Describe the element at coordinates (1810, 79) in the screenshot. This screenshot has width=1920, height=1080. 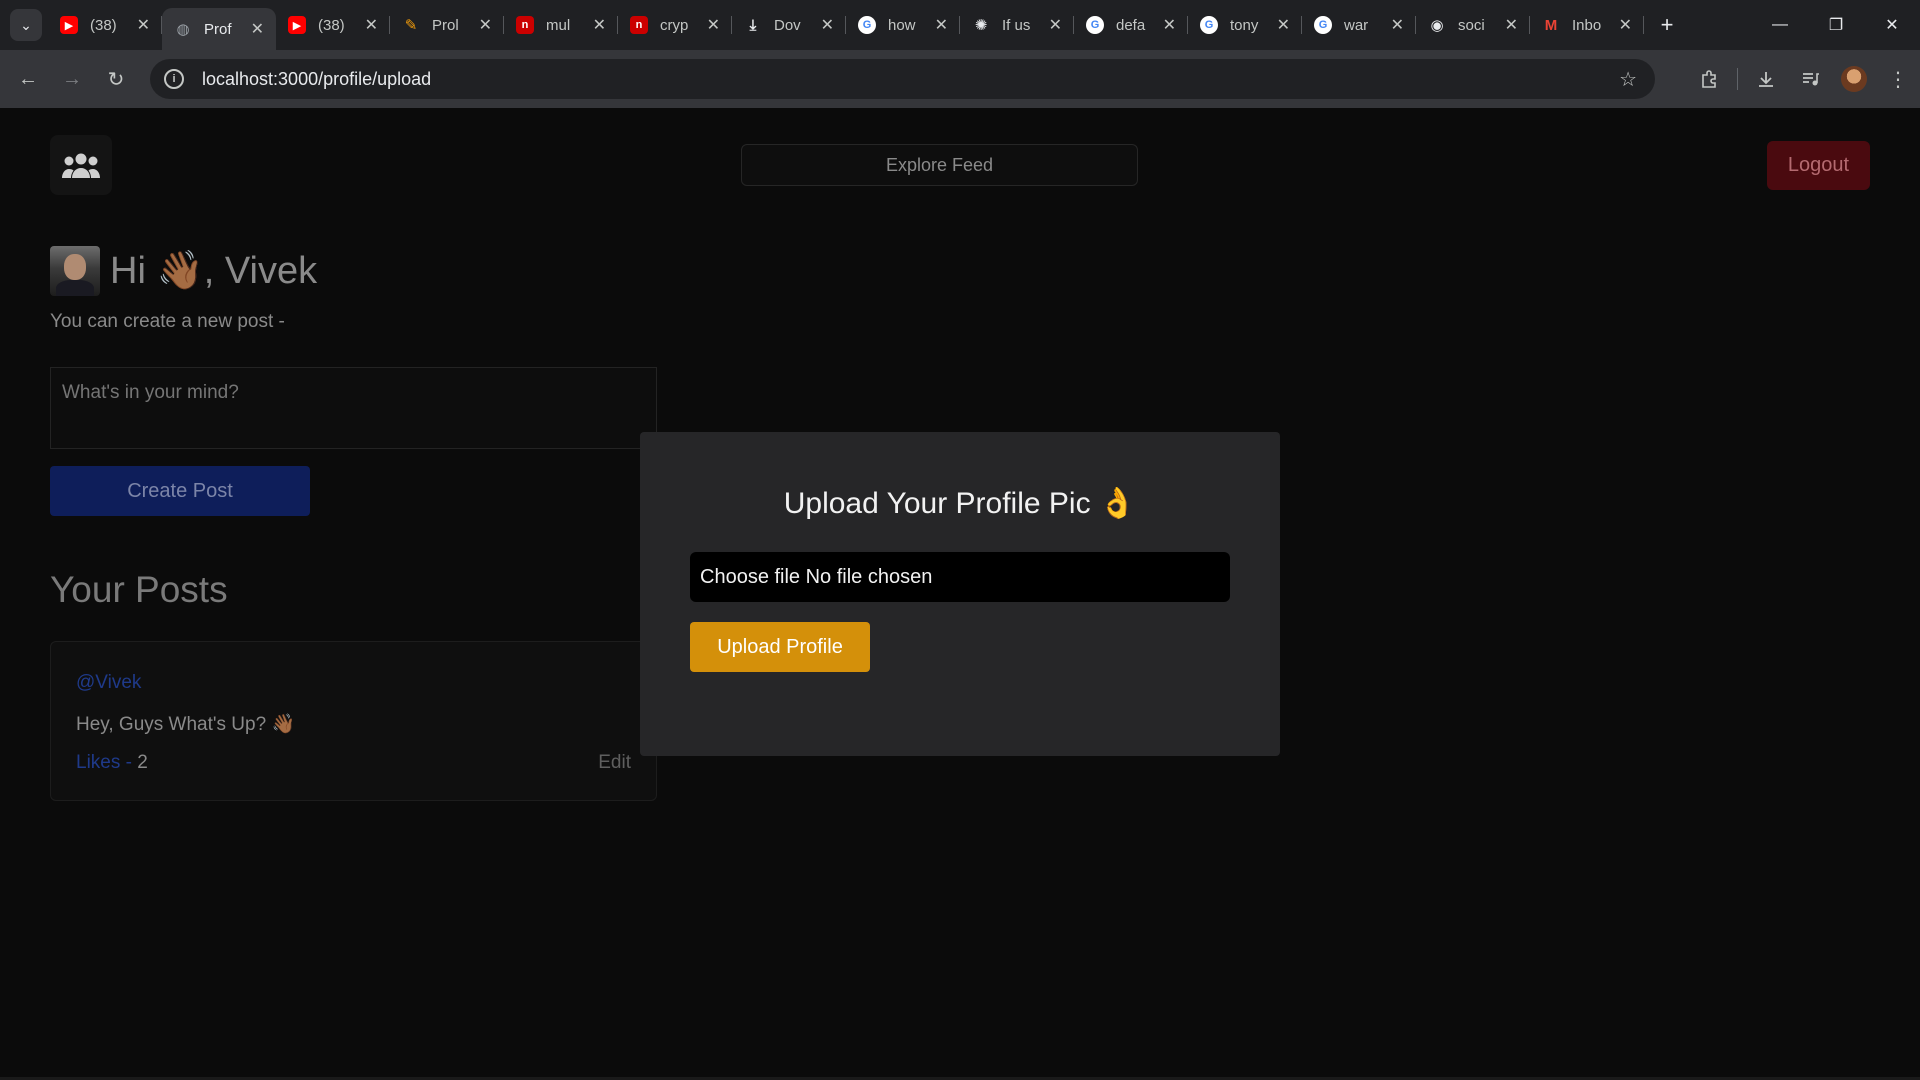
I see `media-control-icon` at that location.